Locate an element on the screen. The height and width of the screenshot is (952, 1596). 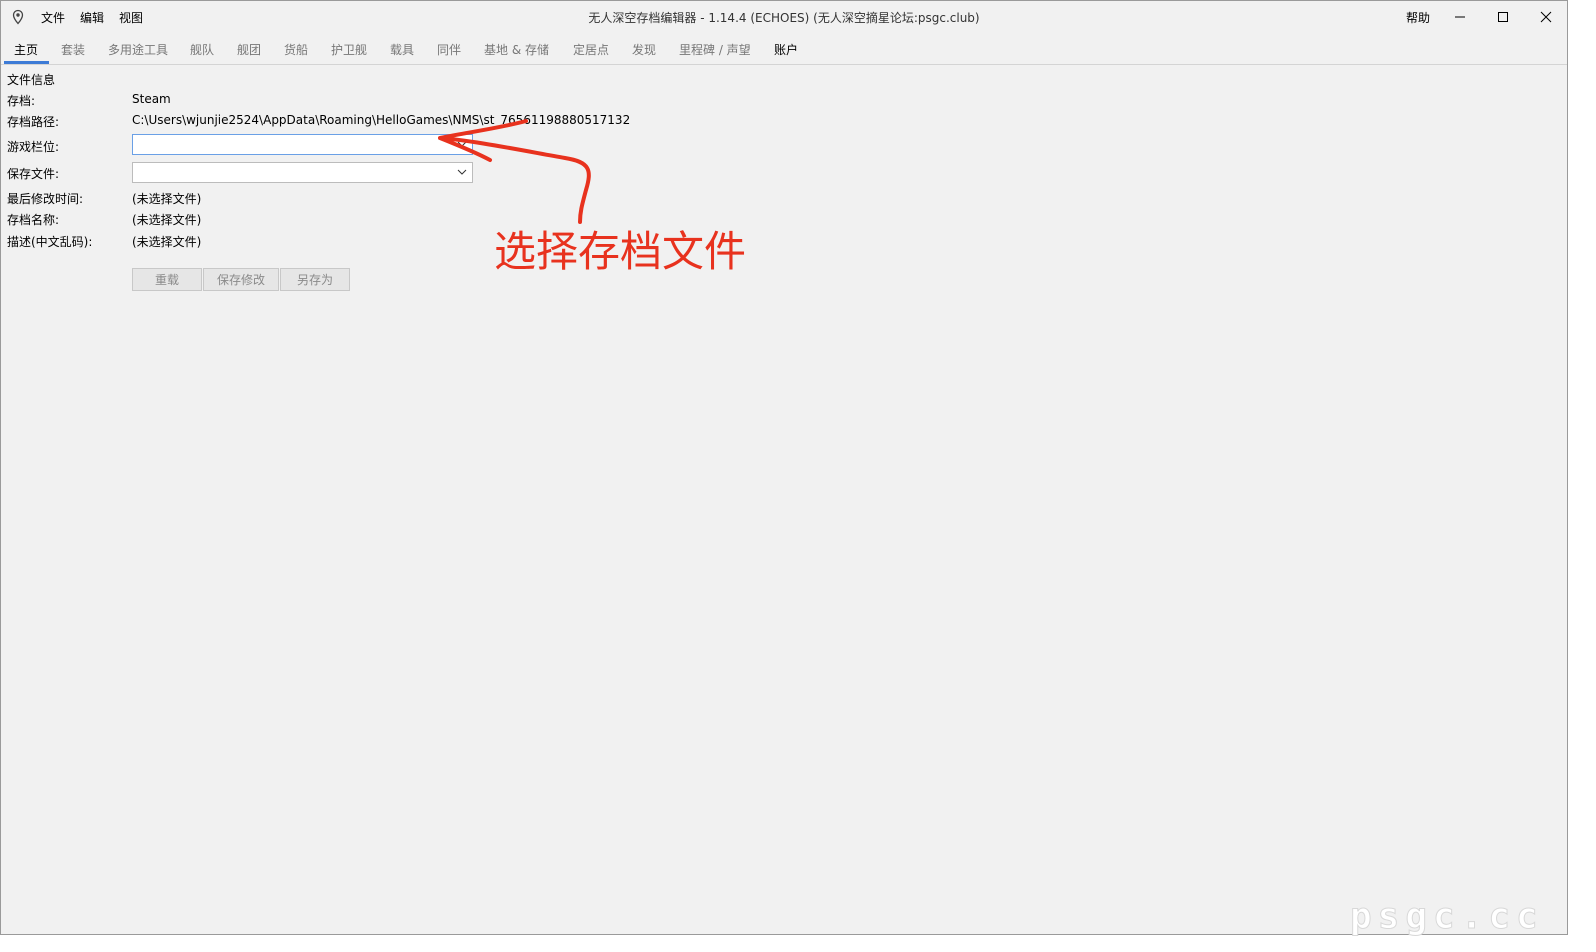
tab-frigates: 护卫舰 is located at coordinates (349, 49).